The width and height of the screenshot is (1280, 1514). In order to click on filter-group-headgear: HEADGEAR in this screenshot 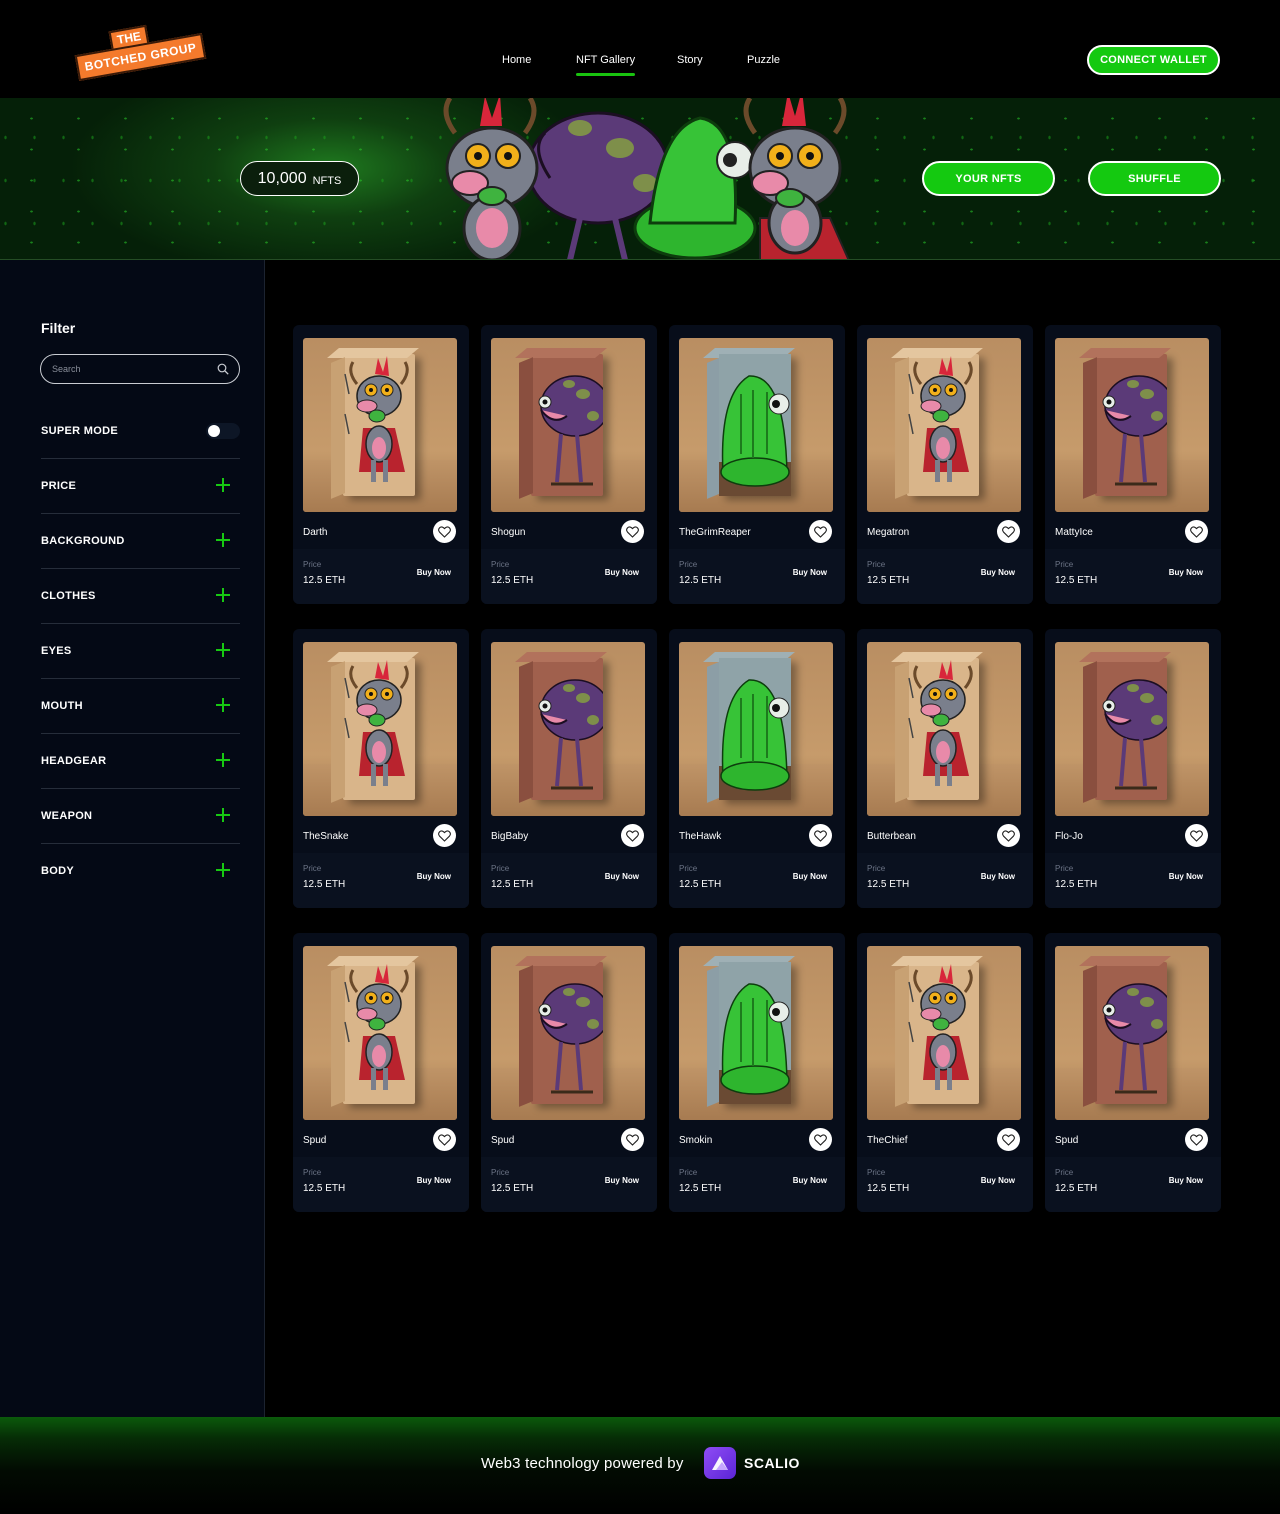, I will do `click(140, 760)`.